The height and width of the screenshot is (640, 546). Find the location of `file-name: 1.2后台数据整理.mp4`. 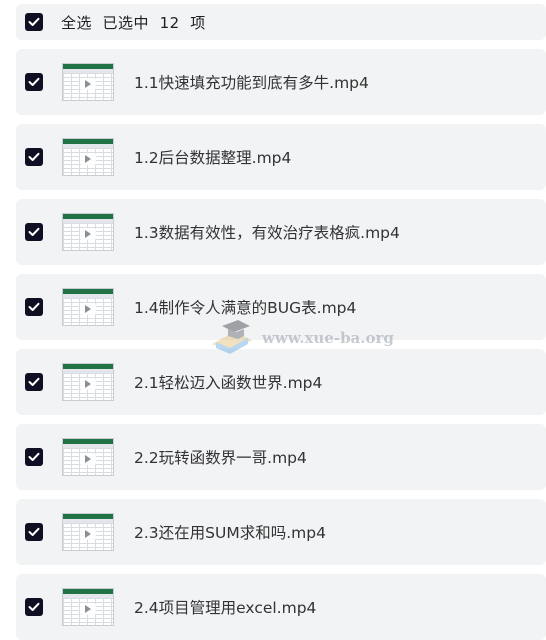

file-name: 1.2后台数据整理.mp4 is located at coordinates (212, 157).